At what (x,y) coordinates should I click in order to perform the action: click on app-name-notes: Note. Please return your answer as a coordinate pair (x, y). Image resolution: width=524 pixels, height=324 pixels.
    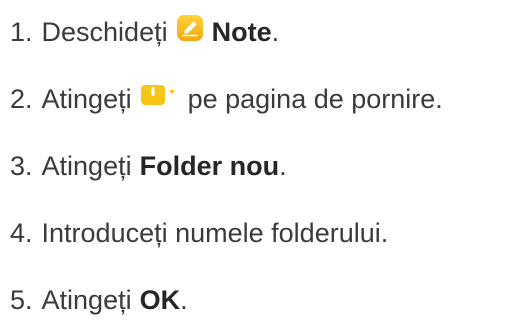
    Looking at the image, I should click on (241, 32).